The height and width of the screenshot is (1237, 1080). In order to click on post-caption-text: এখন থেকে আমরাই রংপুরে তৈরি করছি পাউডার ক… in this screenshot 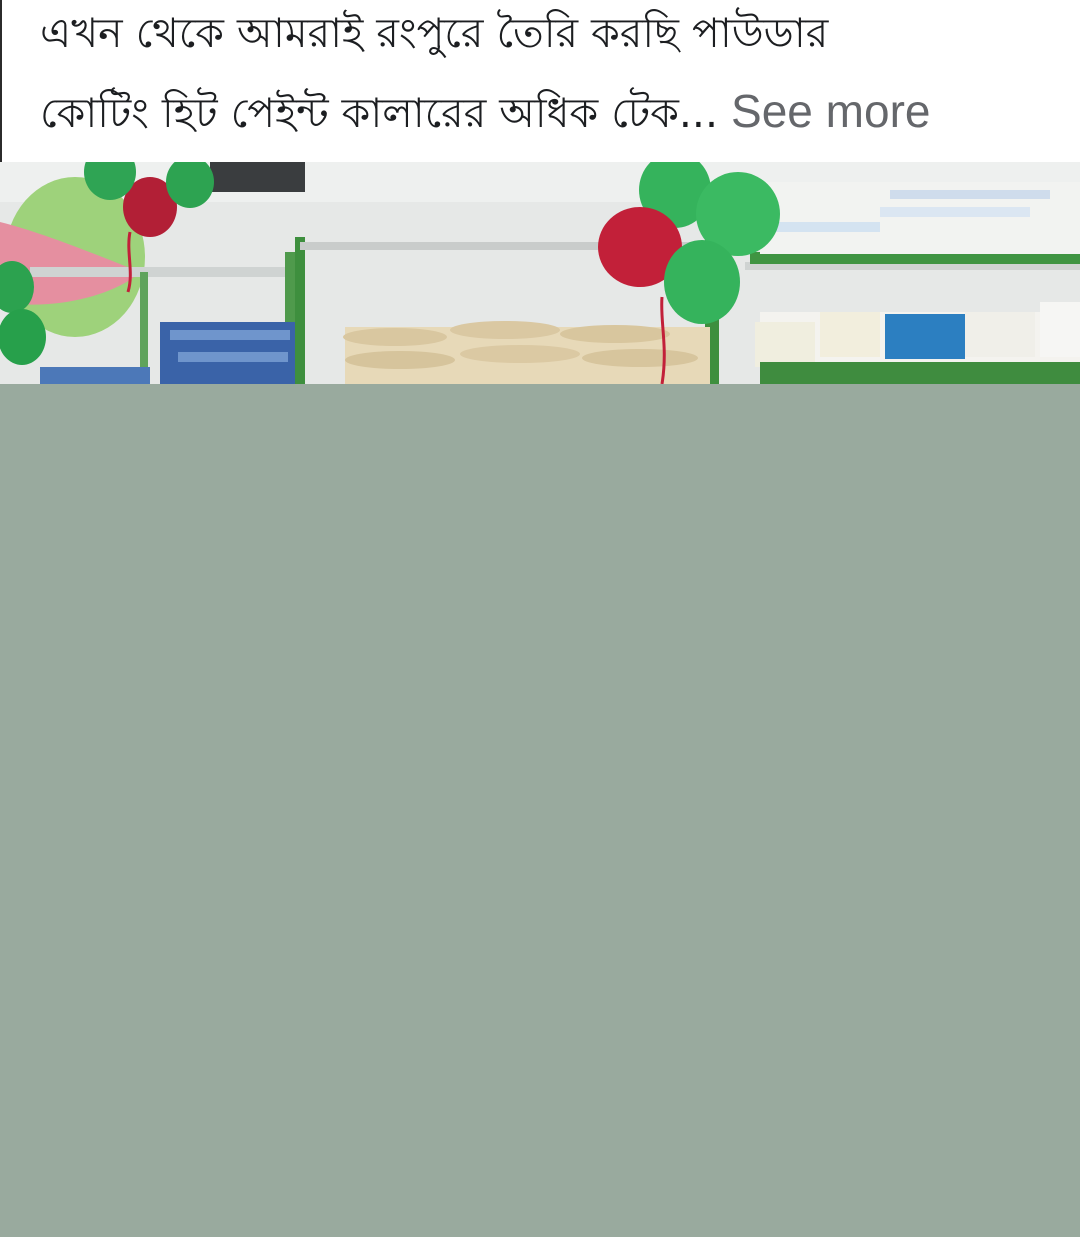, I will do `click(545, 76)`.